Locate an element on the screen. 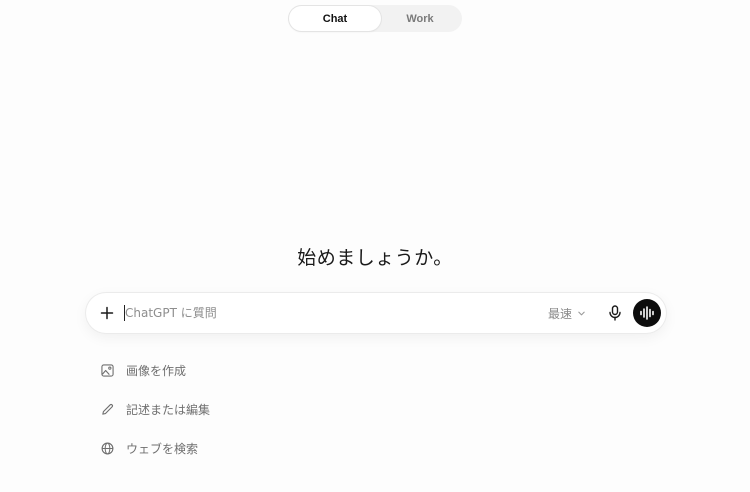 The height and width of the screenshot is (492, 750). tab-chat: Chat is located at coordinates (335, 18).